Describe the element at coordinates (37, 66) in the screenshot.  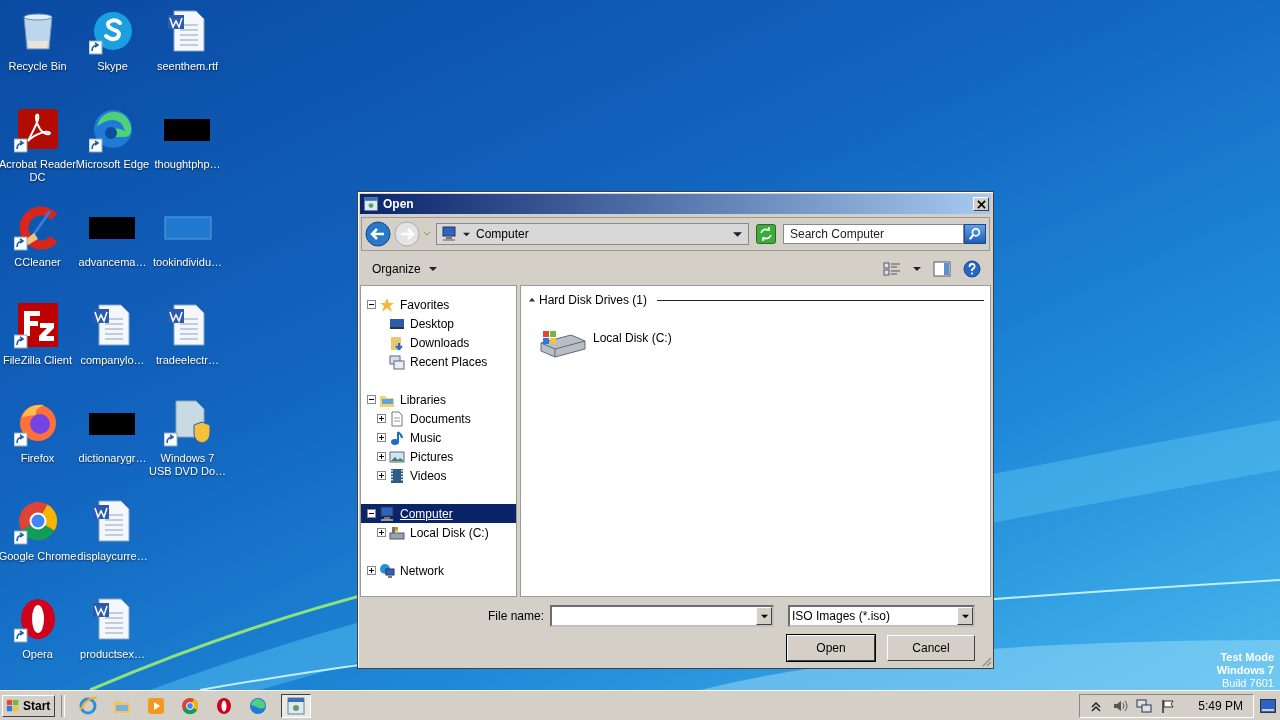
I see `desktop-shortcut-label: Recycle Bin` at that location.